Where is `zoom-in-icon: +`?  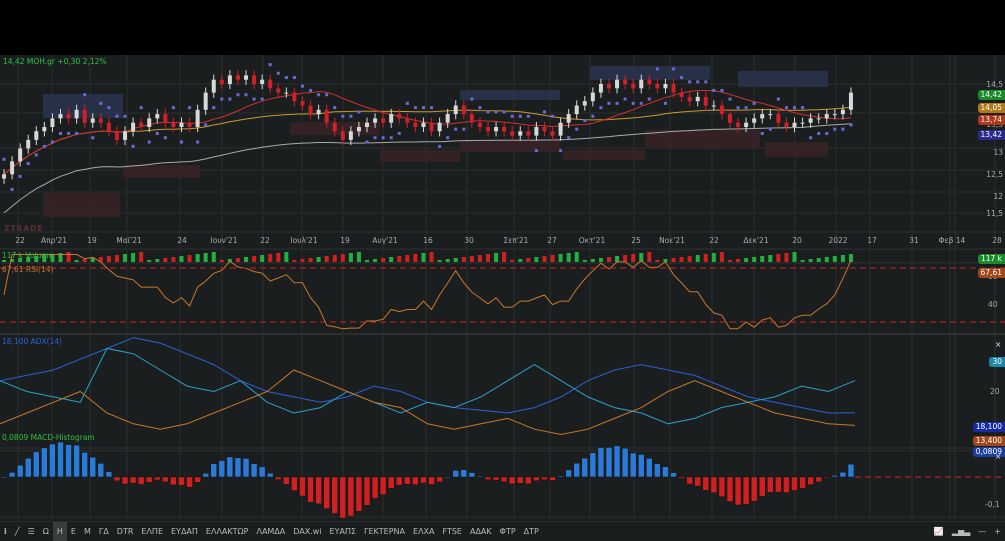
zoom-in-icon: + is located at coordinates (997, 531).